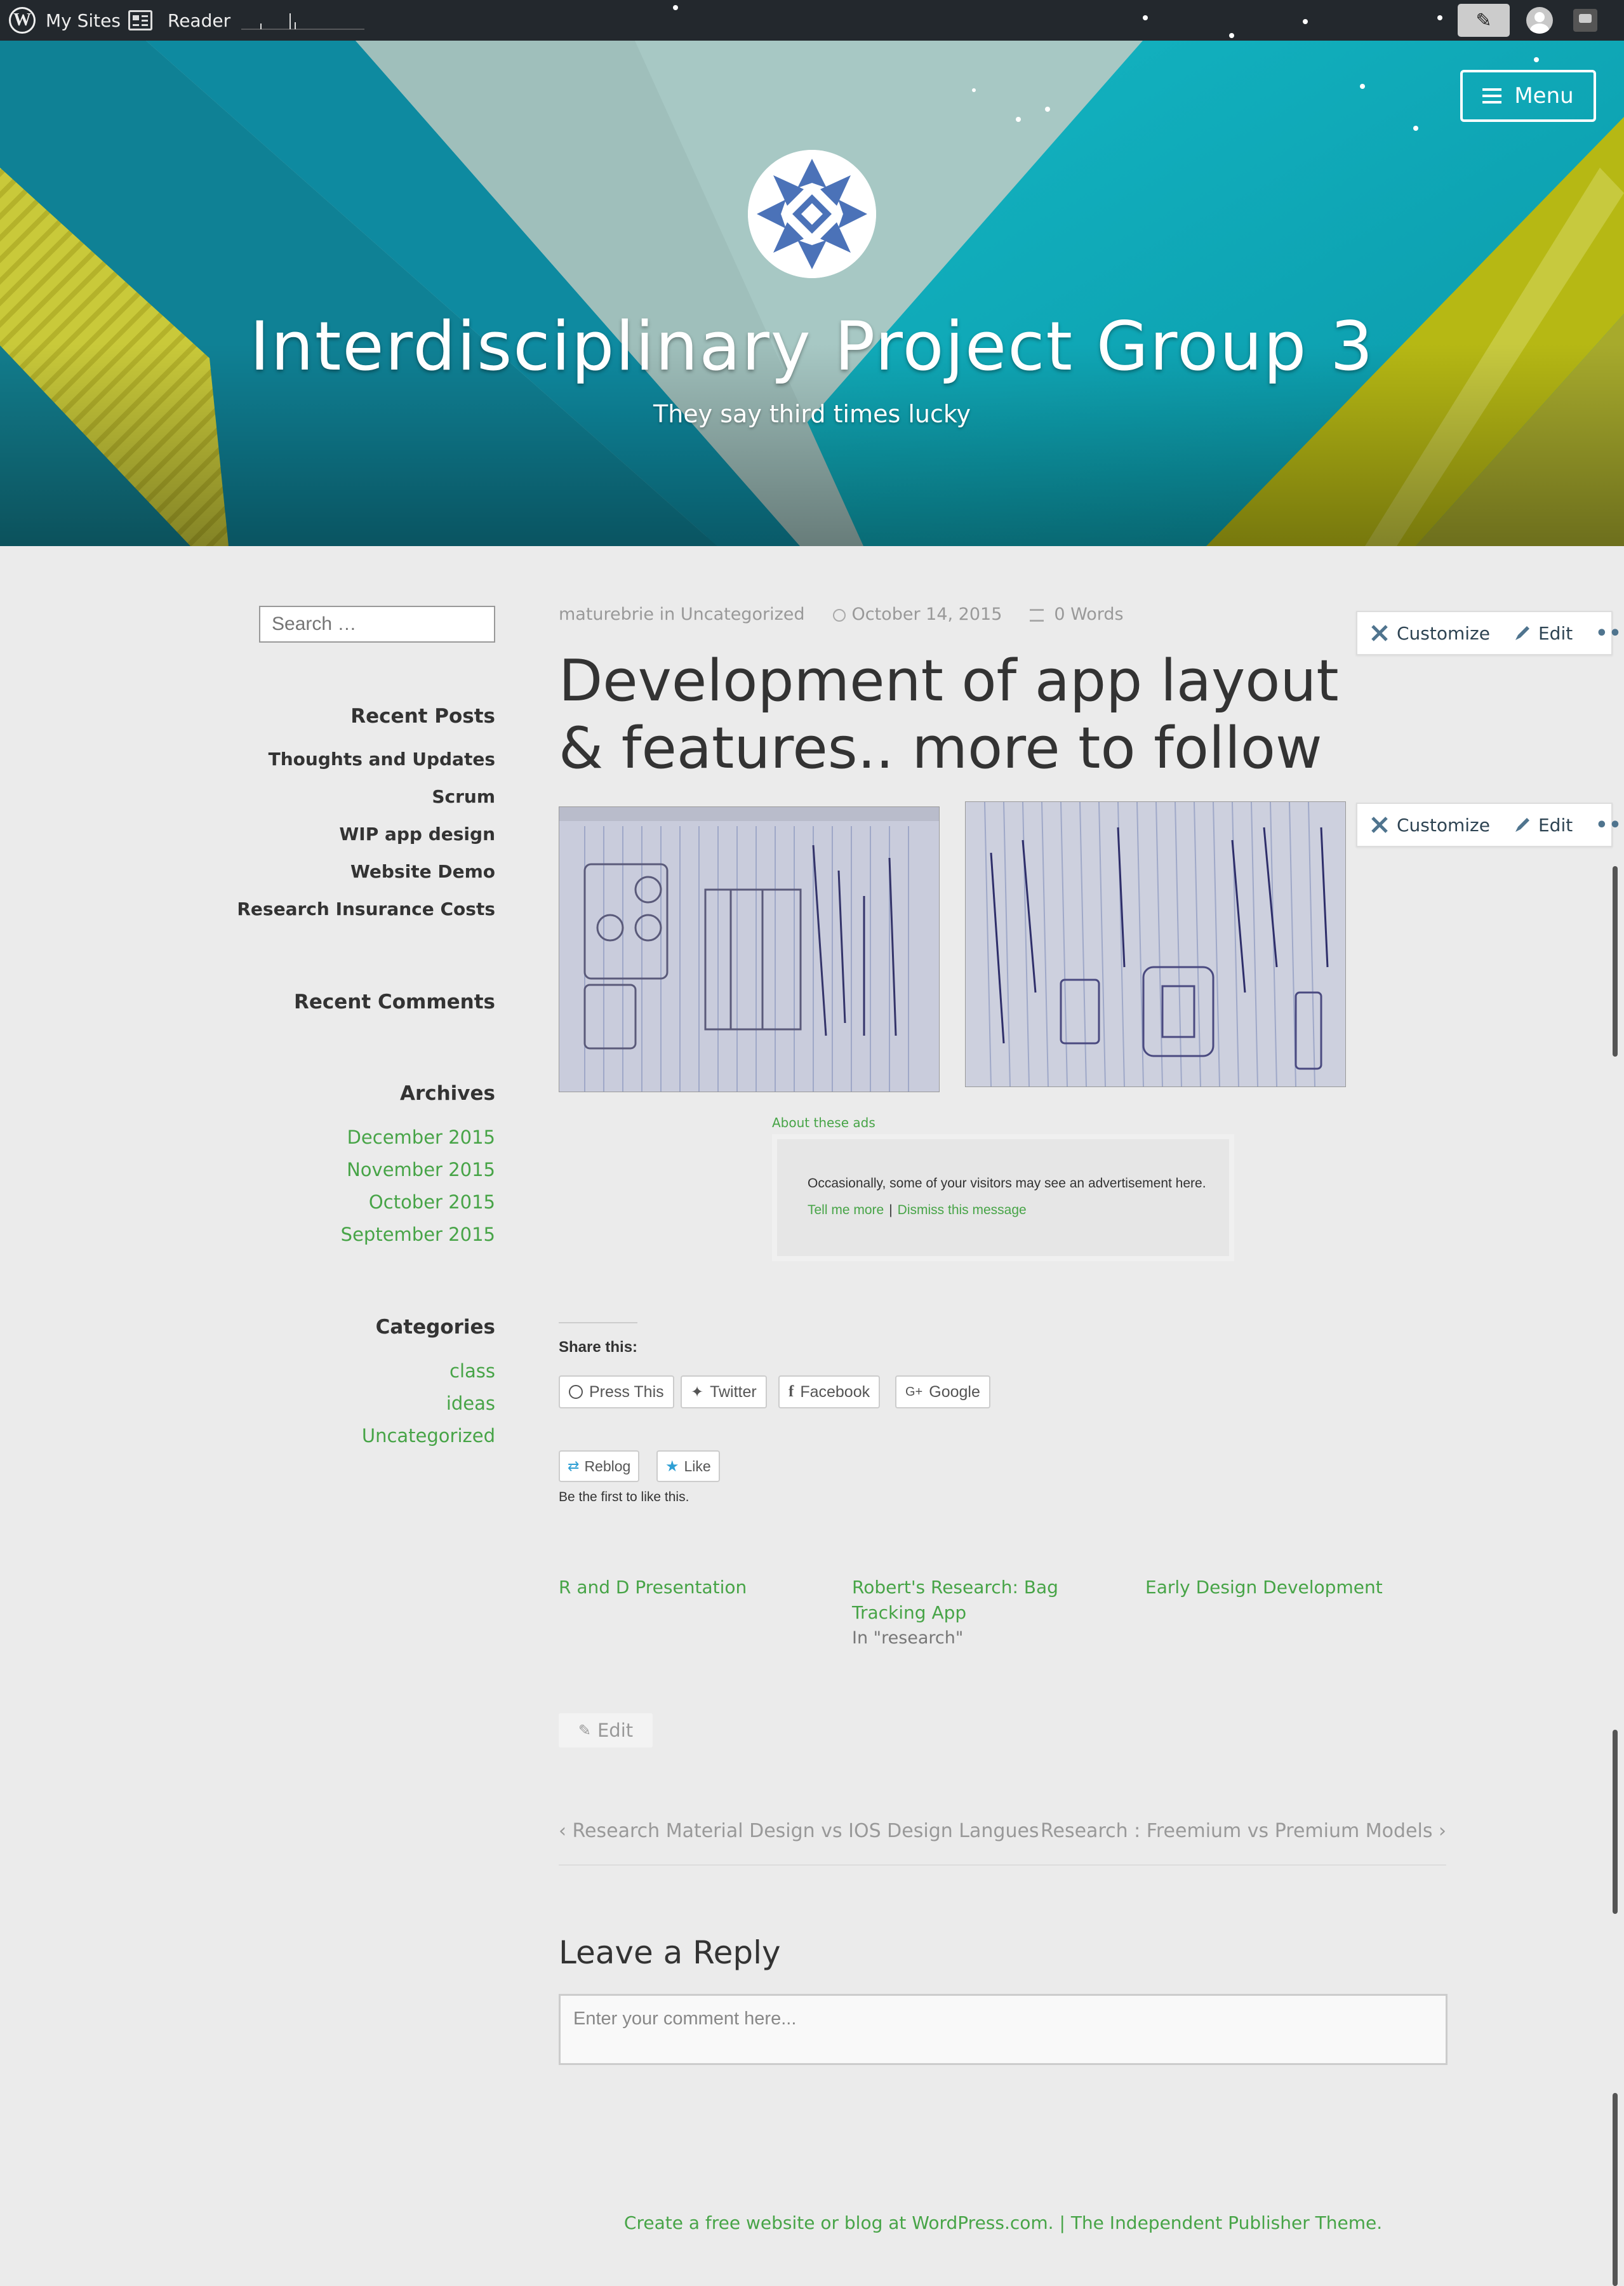  What do you see at coordinates (343, 759) in the screenshot?
I see `recent-post-link: Thoughts and Updates` at bounding box center [343, 759].